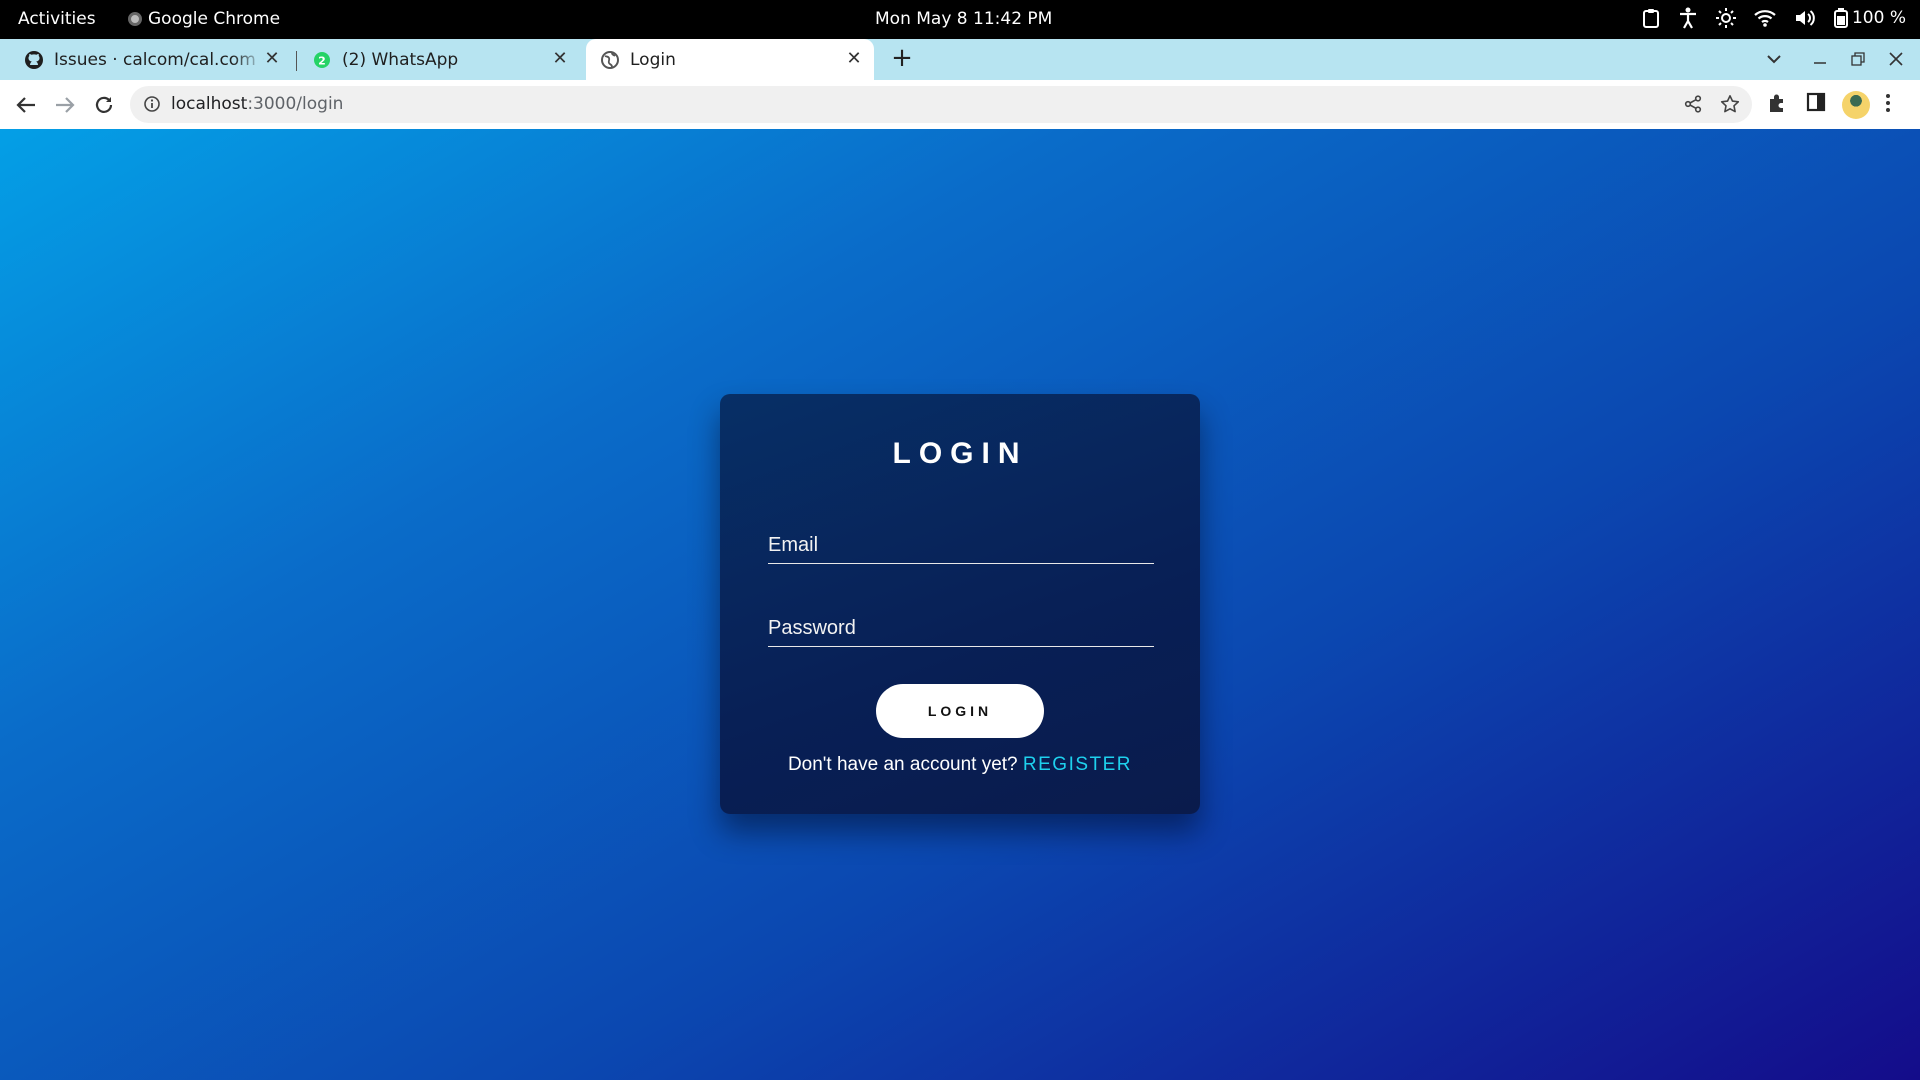 This screenshot has height=1080, width=1920. I want to click on password-field-wrapper, so click(961, 622).